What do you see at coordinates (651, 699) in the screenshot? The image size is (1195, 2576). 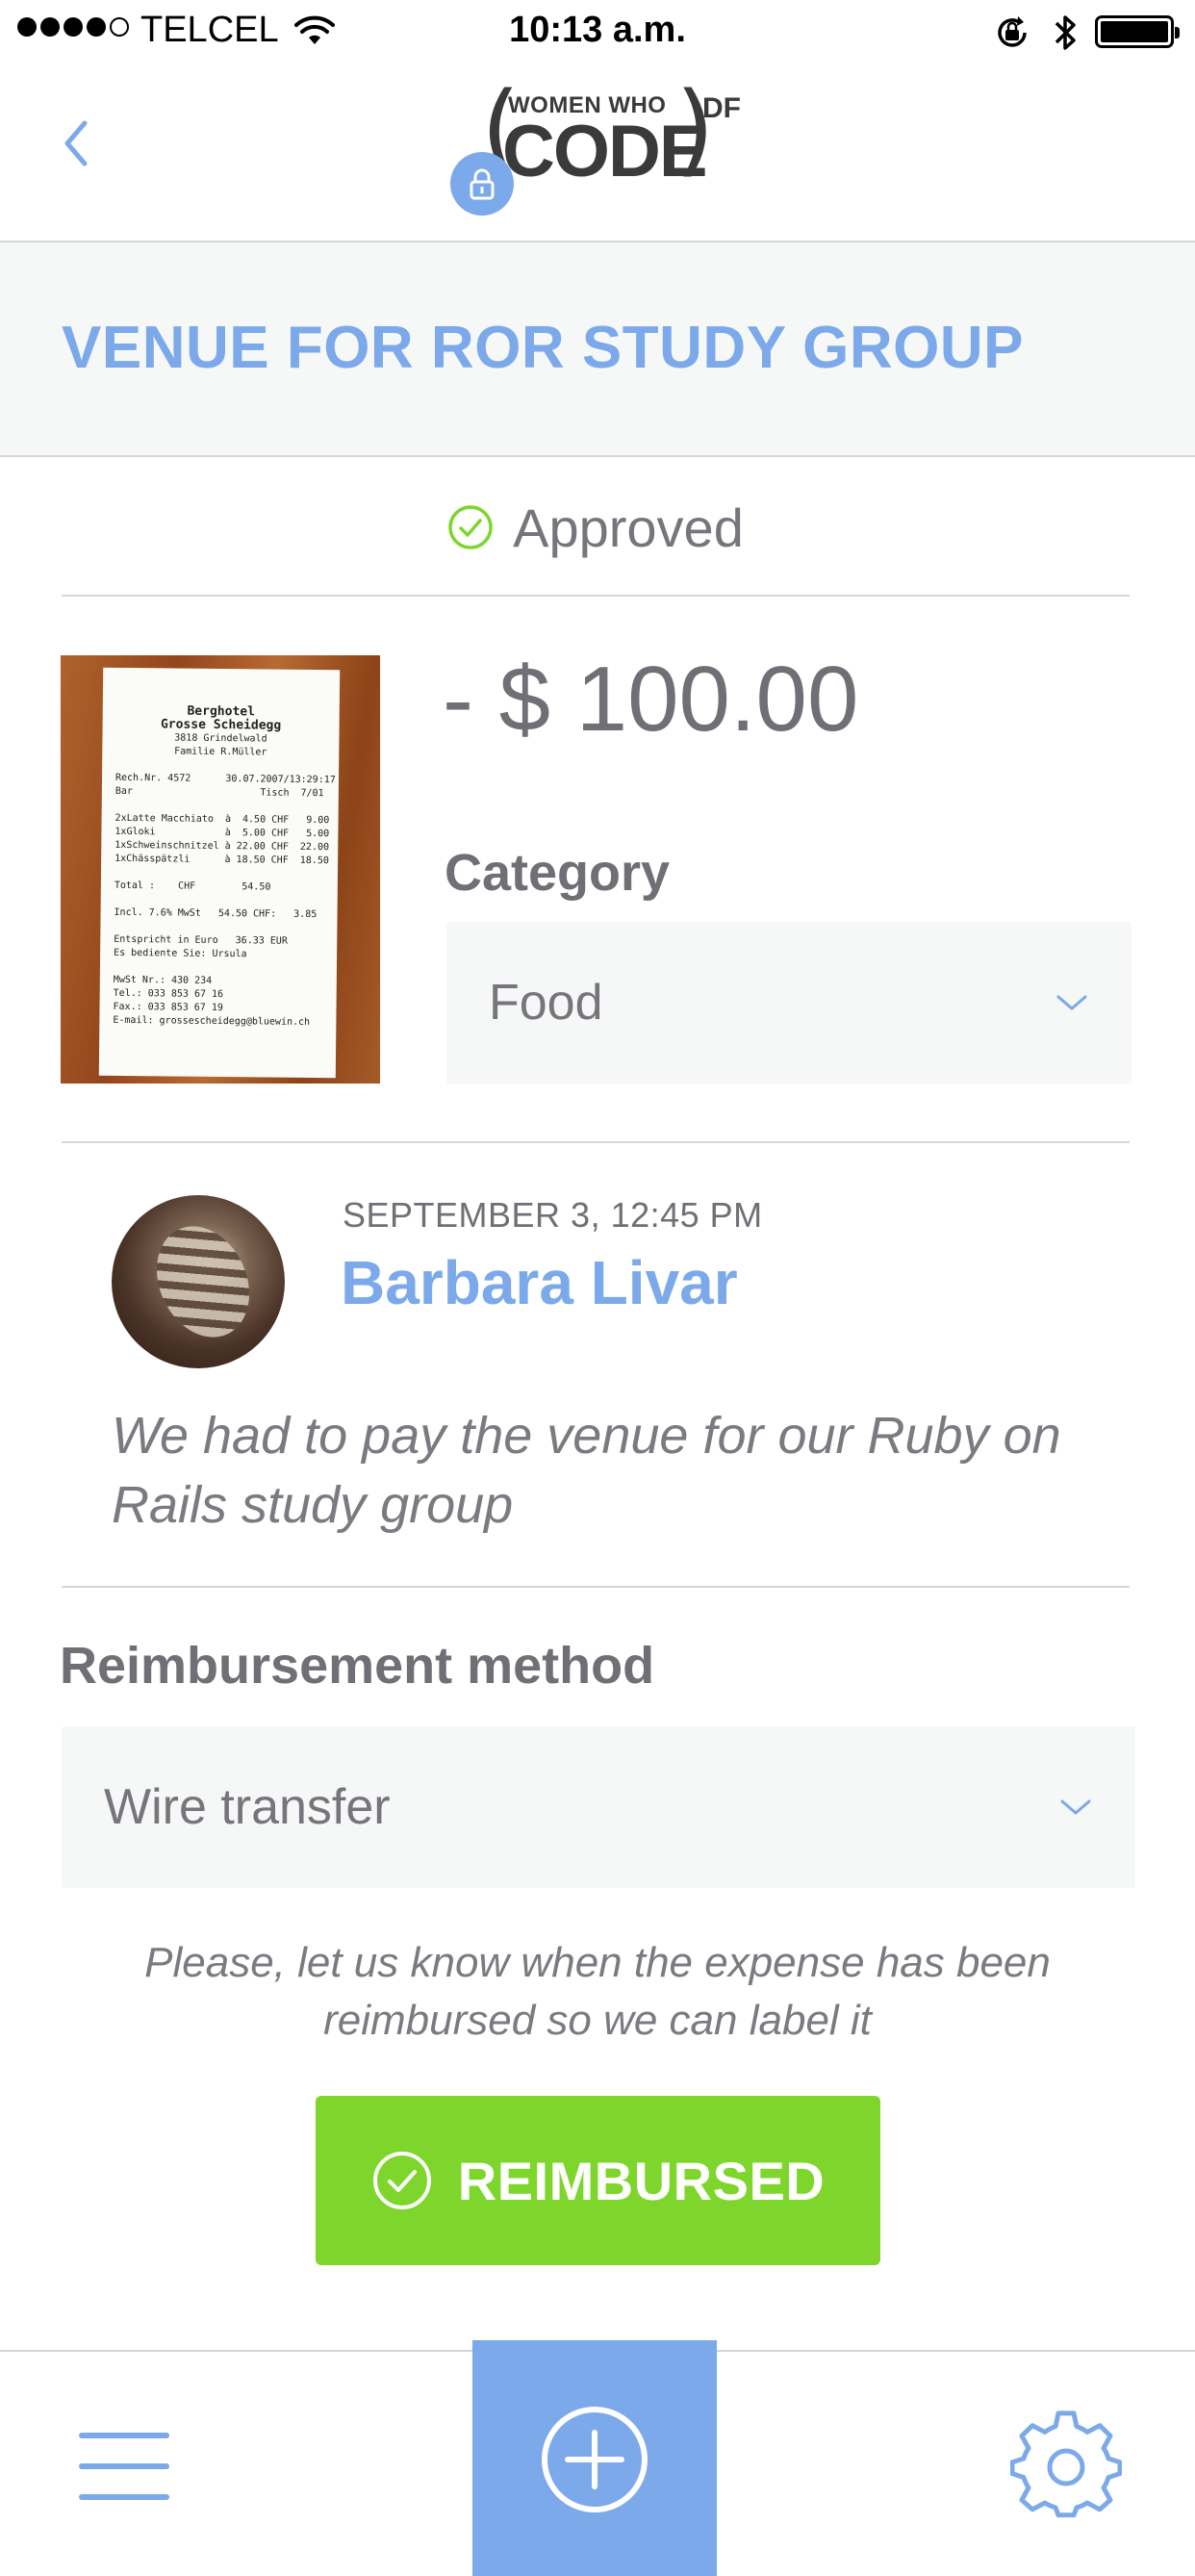 I see `expense-amount: - $ 100.00` at bounding box center [651, 699].